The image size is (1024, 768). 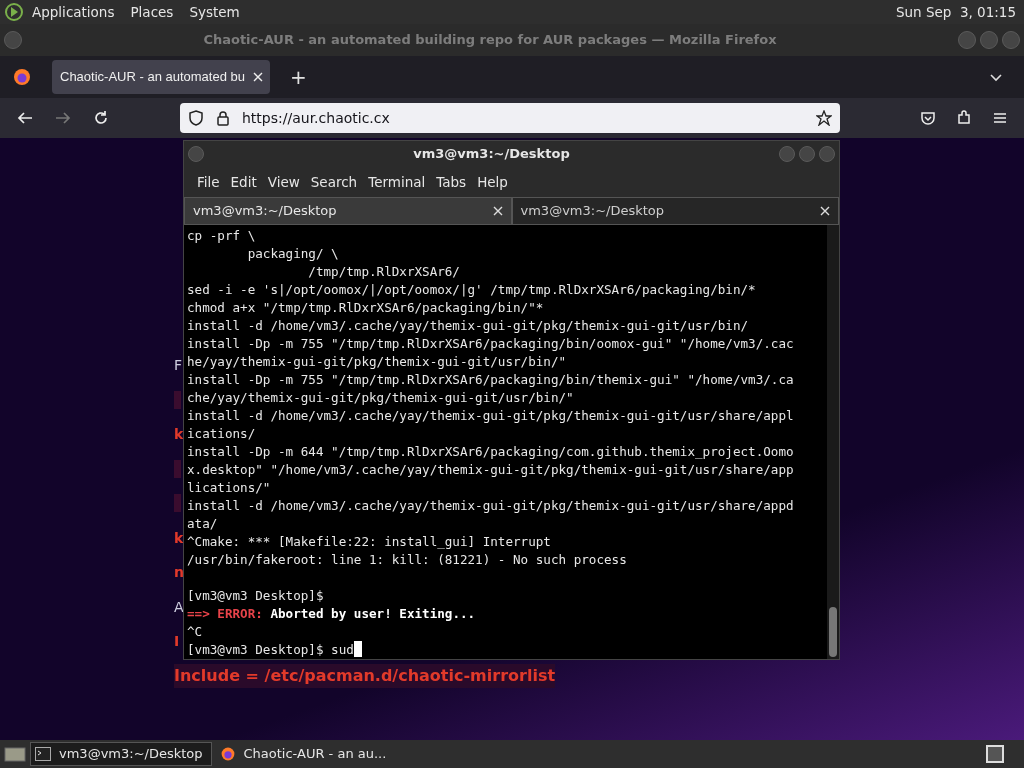 I want to click on new-tab-button: +, so click(x=298, y=77).